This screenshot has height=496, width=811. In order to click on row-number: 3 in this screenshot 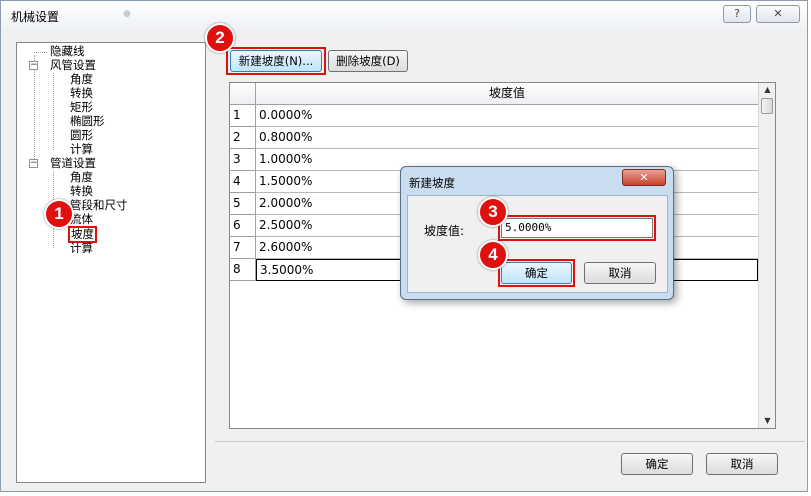, I will do `click(243, 160)`.